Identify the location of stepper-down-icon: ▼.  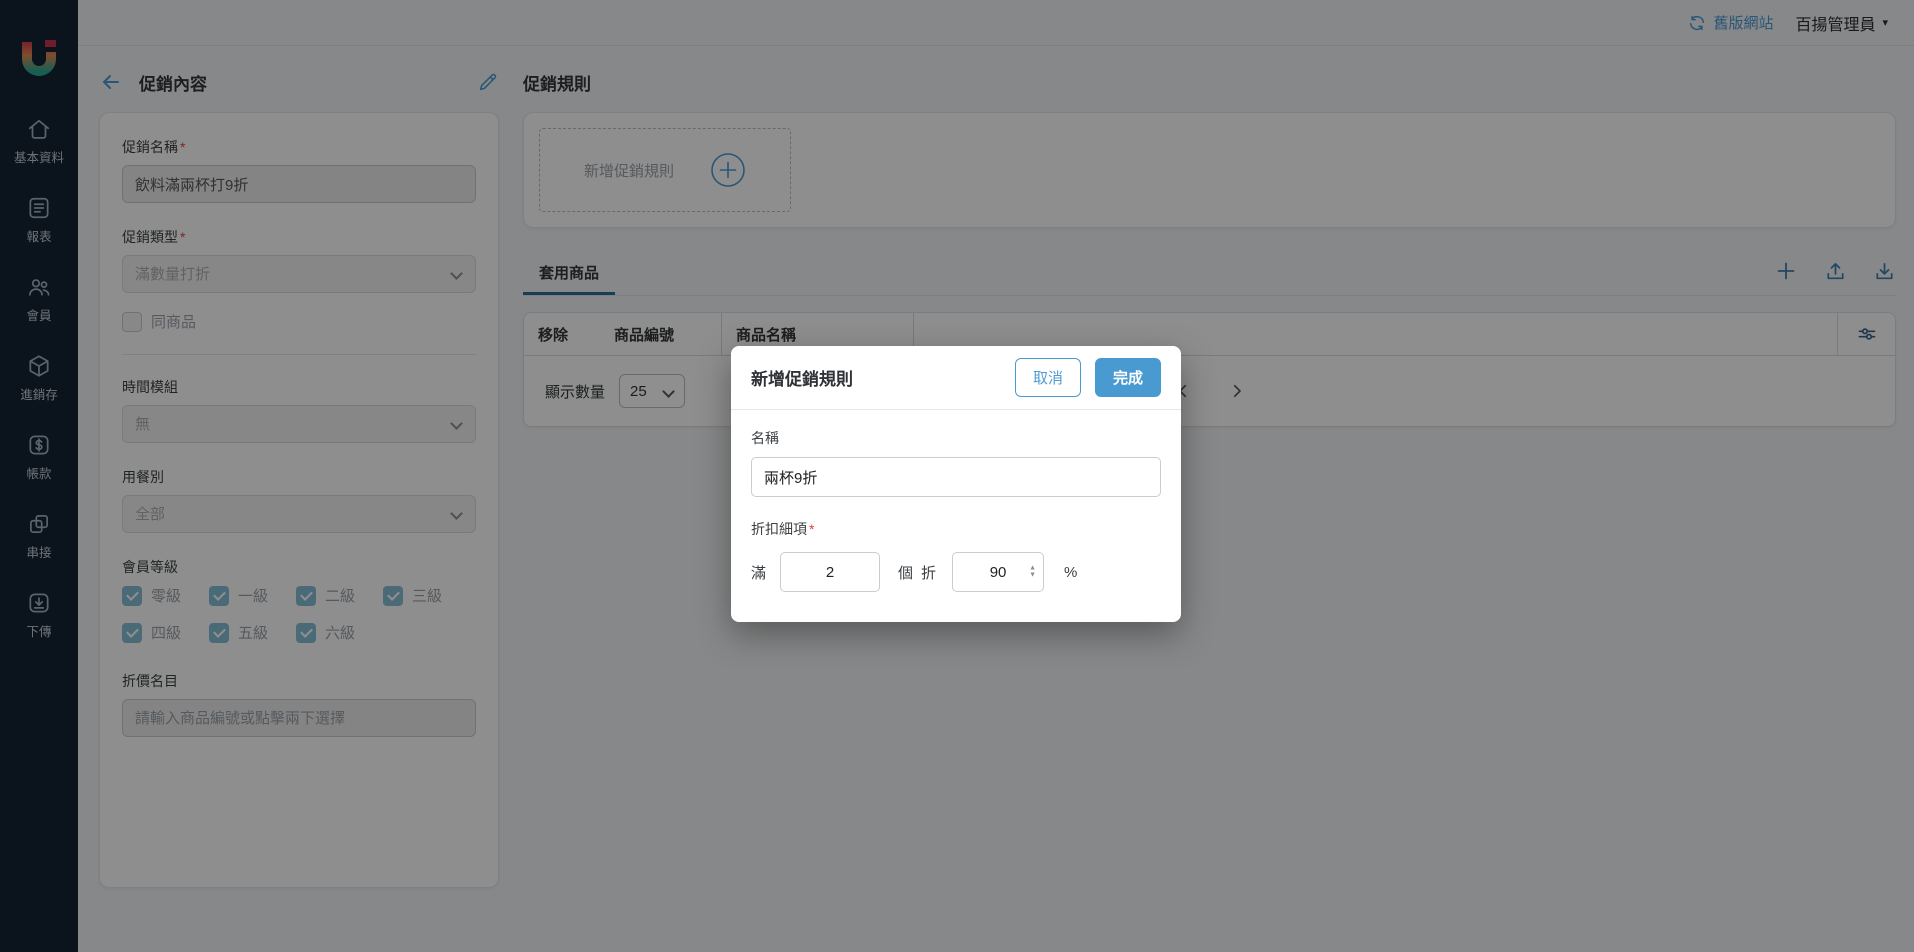
(1032, 575).